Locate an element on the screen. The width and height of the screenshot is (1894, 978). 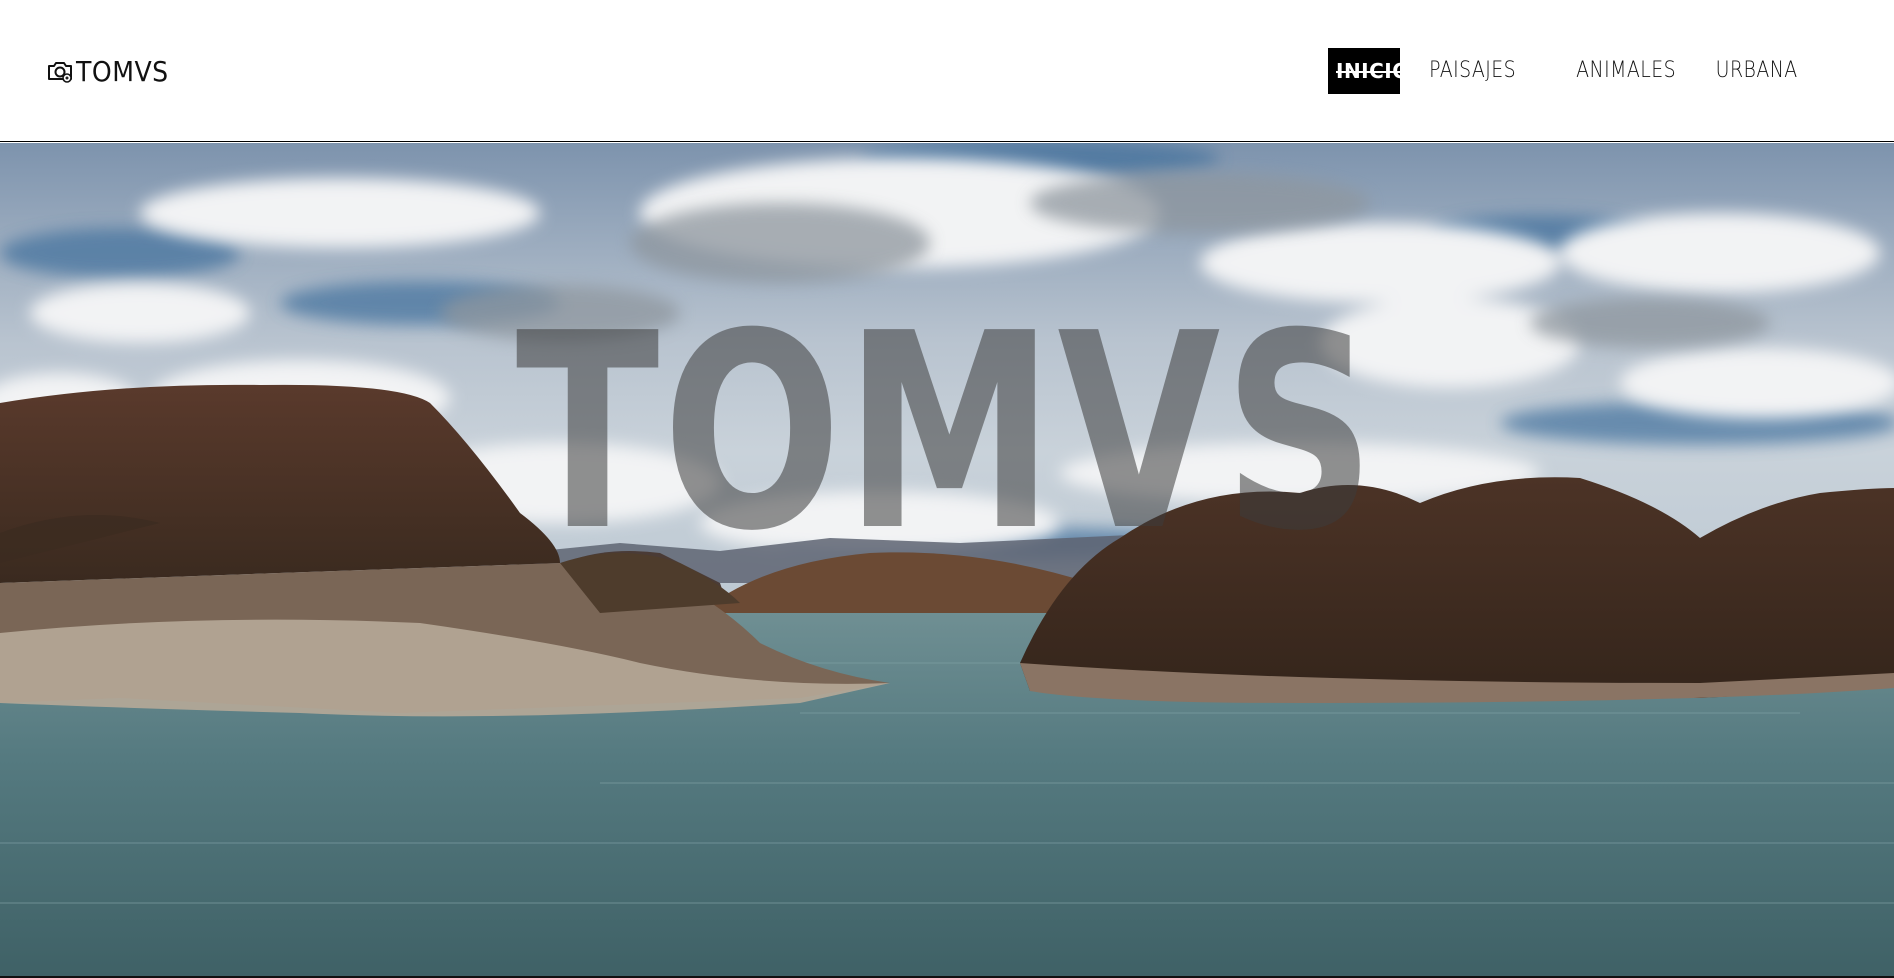
brand-name: TOMVS is located at coordinates (122, 71).